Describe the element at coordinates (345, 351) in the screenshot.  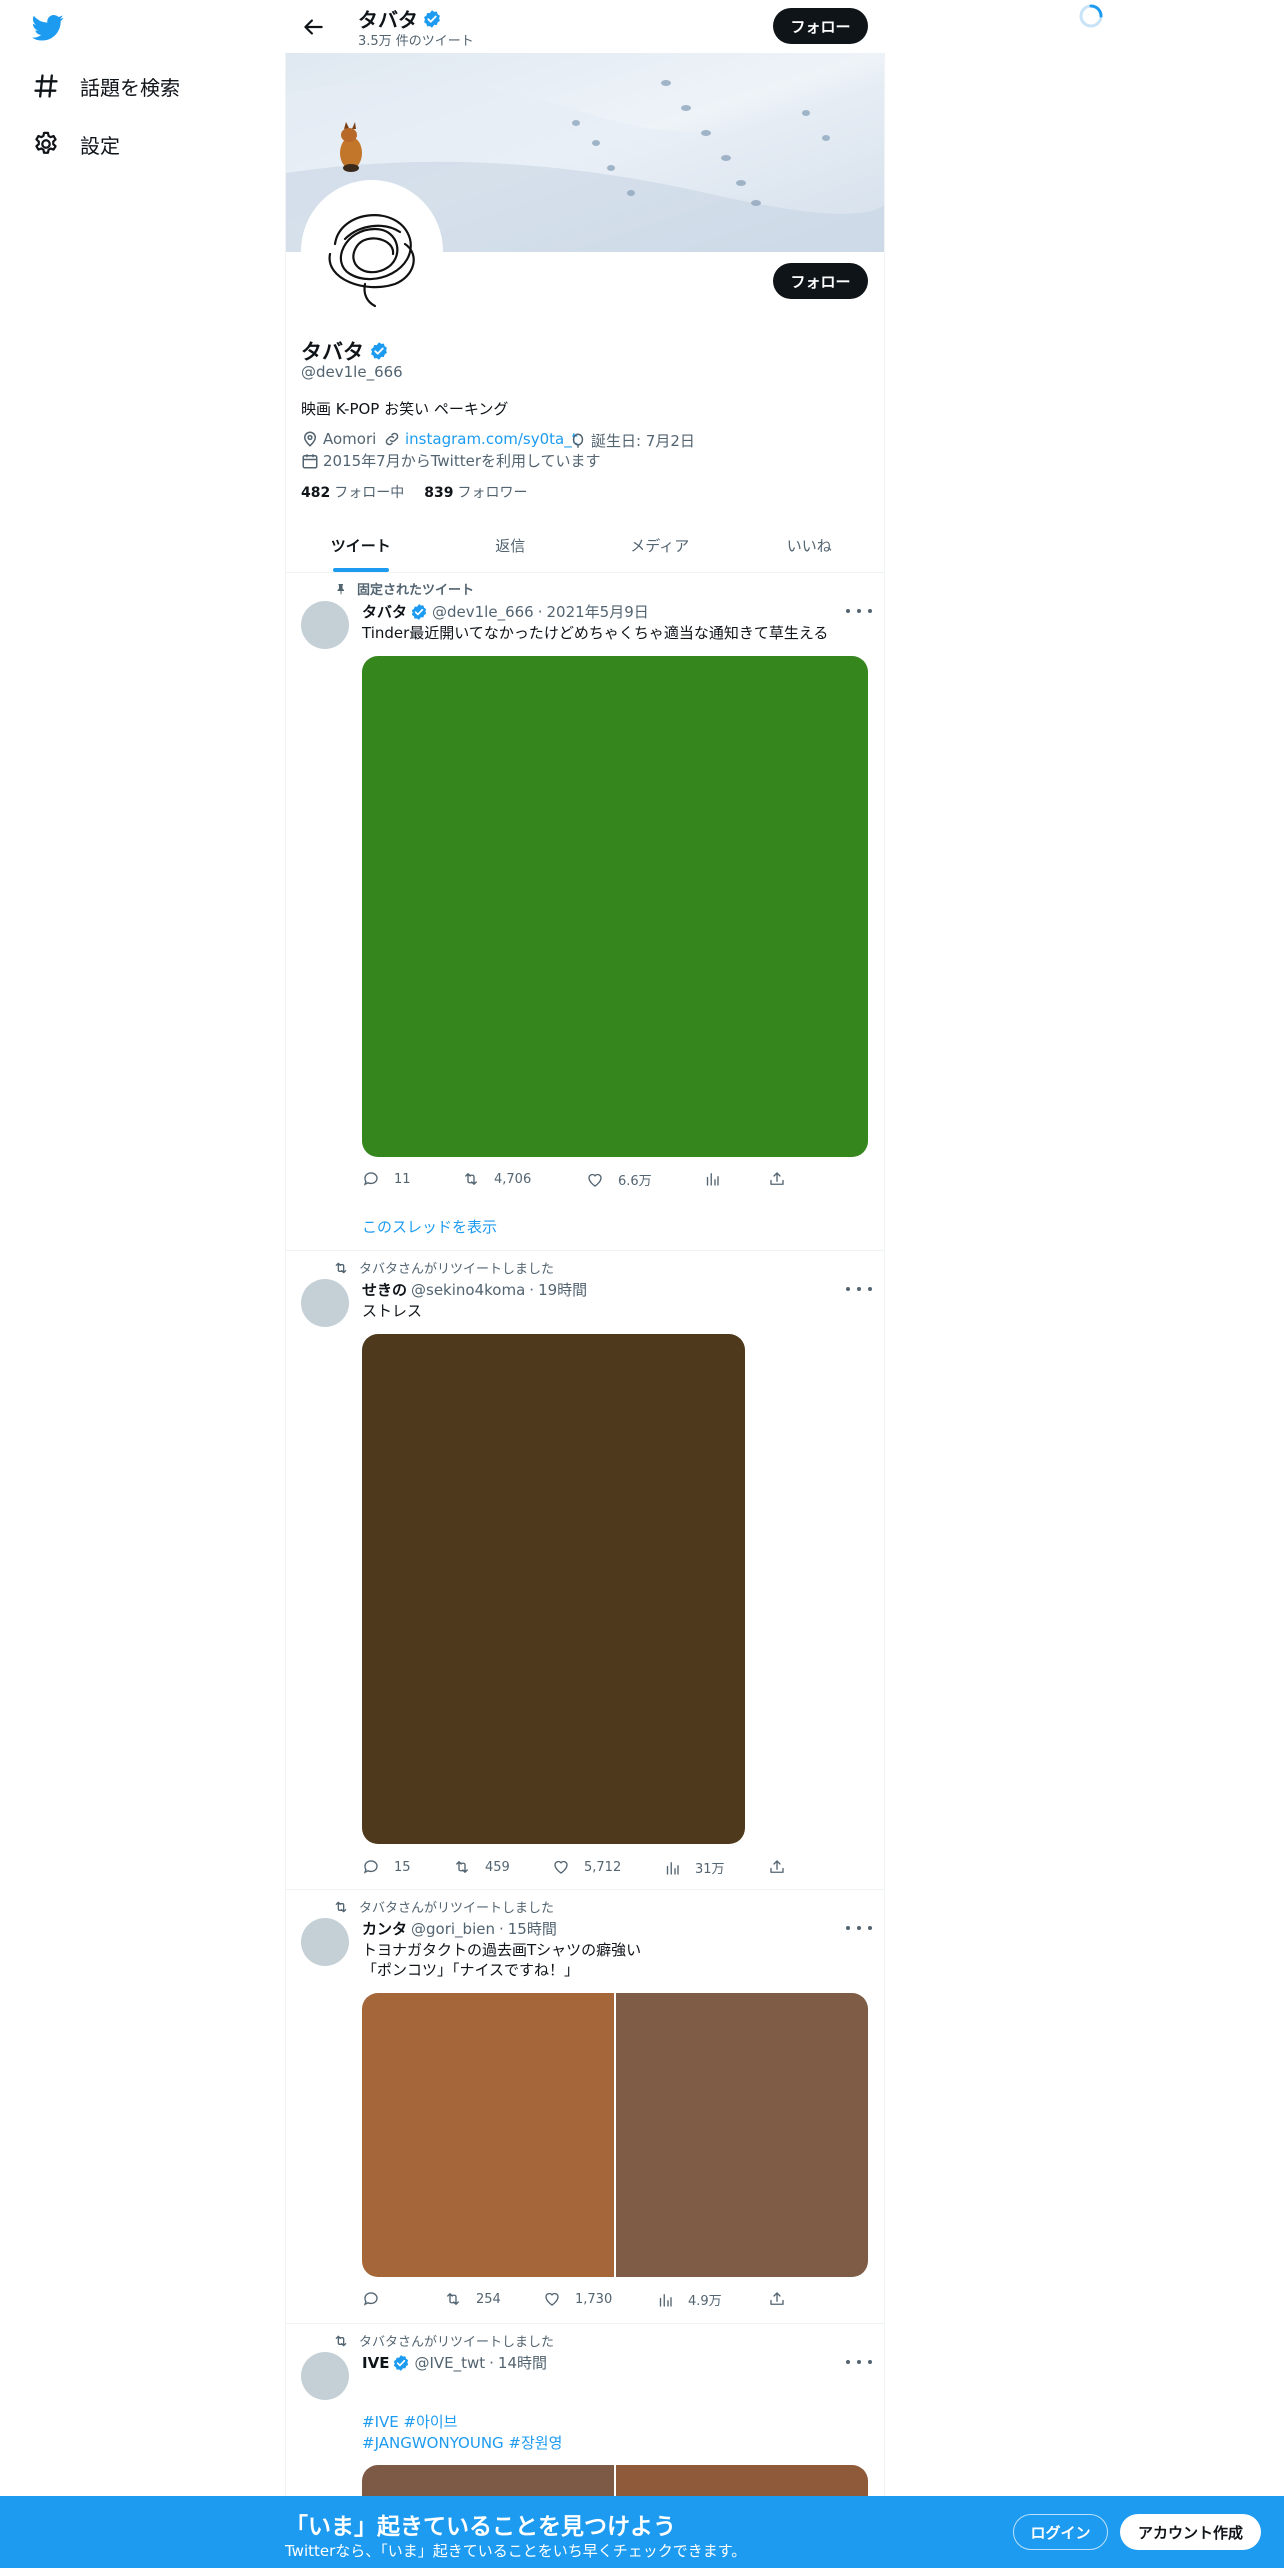
I see `profile-name: タバタ` at that location.